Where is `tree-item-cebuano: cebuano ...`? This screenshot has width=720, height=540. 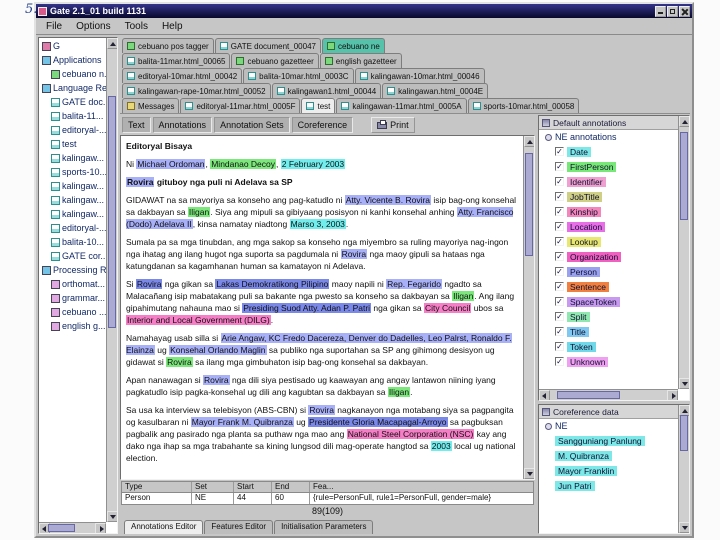 tree-item-cebuano: cebuano ... is located at coordinates (72, 312).